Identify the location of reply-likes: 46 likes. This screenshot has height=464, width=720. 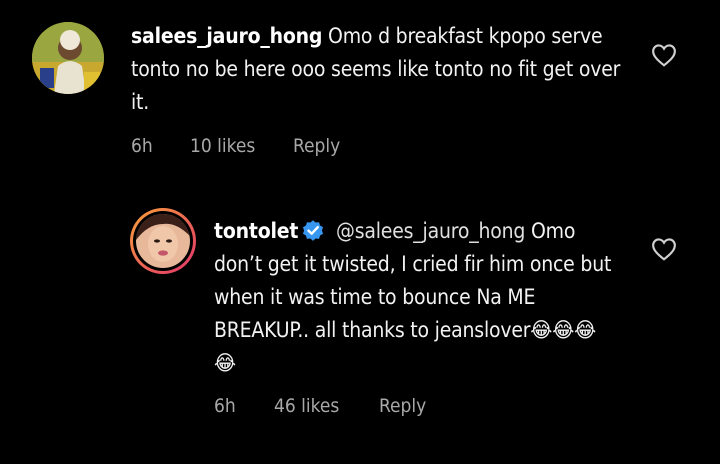
(306, 406).